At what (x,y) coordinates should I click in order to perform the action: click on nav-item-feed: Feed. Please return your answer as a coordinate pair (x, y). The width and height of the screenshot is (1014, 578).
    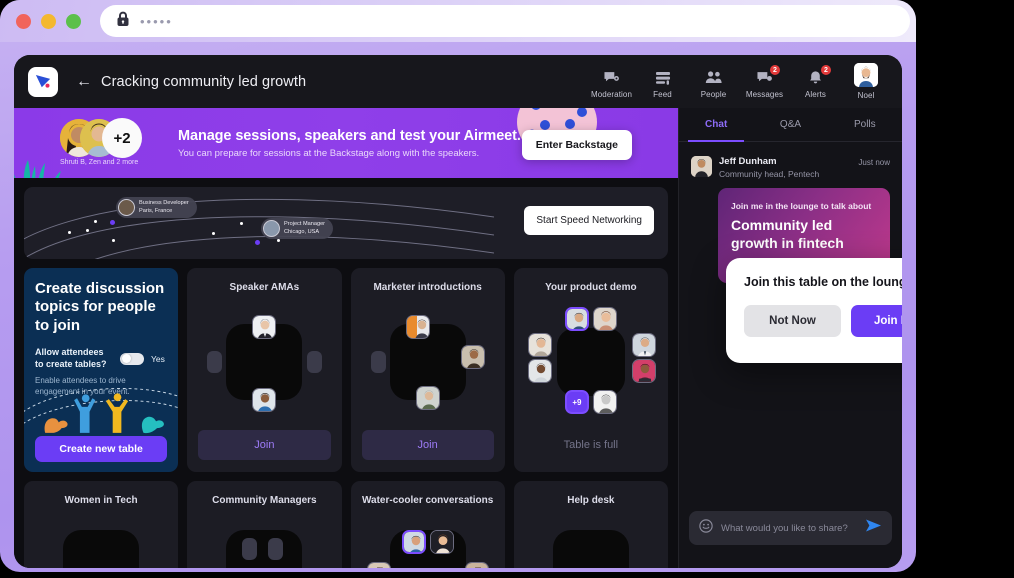
    Looking at the image, I should click on (662, 84).